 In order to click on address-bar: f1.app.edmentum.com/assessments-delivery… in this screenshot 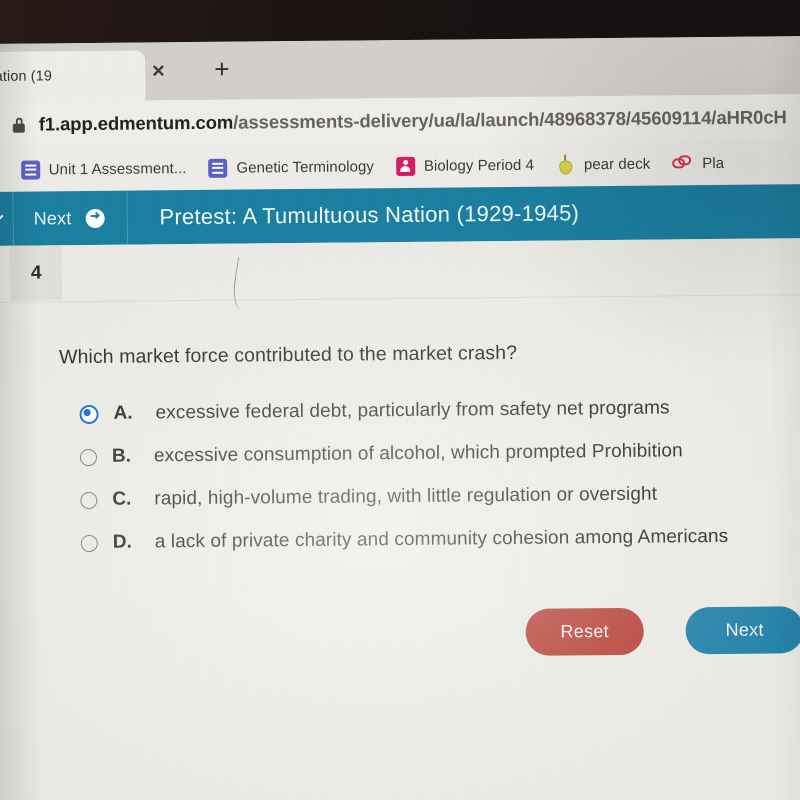, I will do `click(400, 121)`.